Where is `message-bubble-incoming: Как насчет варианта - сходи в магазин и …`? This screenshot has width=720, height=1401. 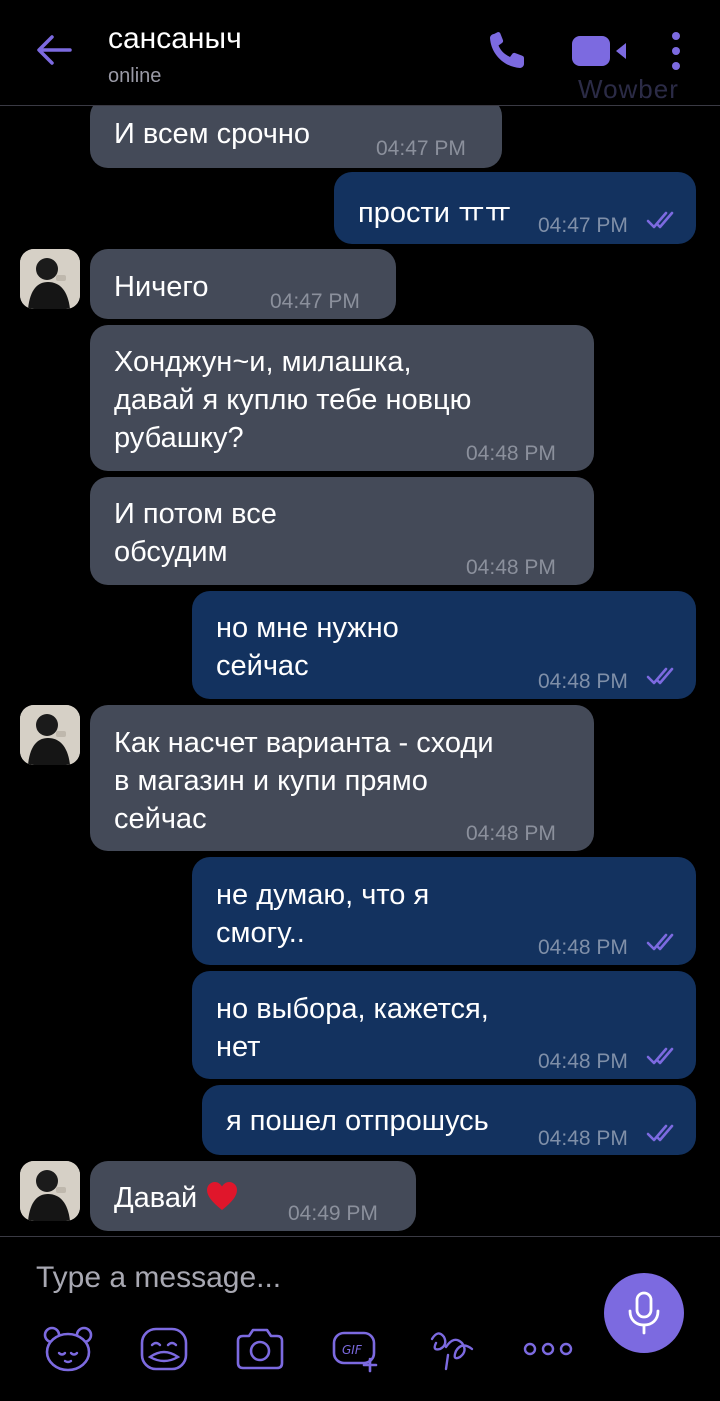 message-bubble-incoming: Как насчет варианта - сходи в магазин и … is located at coordinates (342, 778).